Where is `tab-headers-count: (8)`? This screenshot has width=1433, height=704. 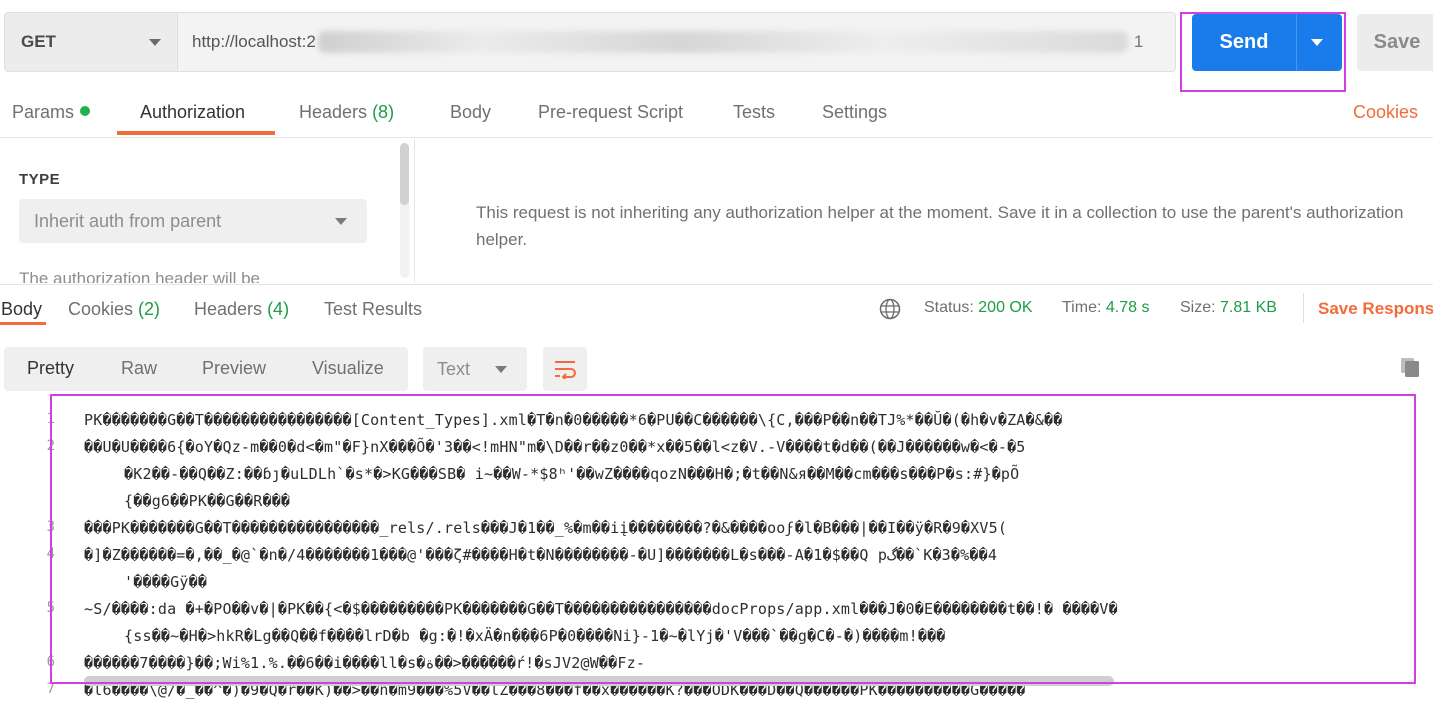 tab-headers-count: (8) is located at coordinates (383, 112).